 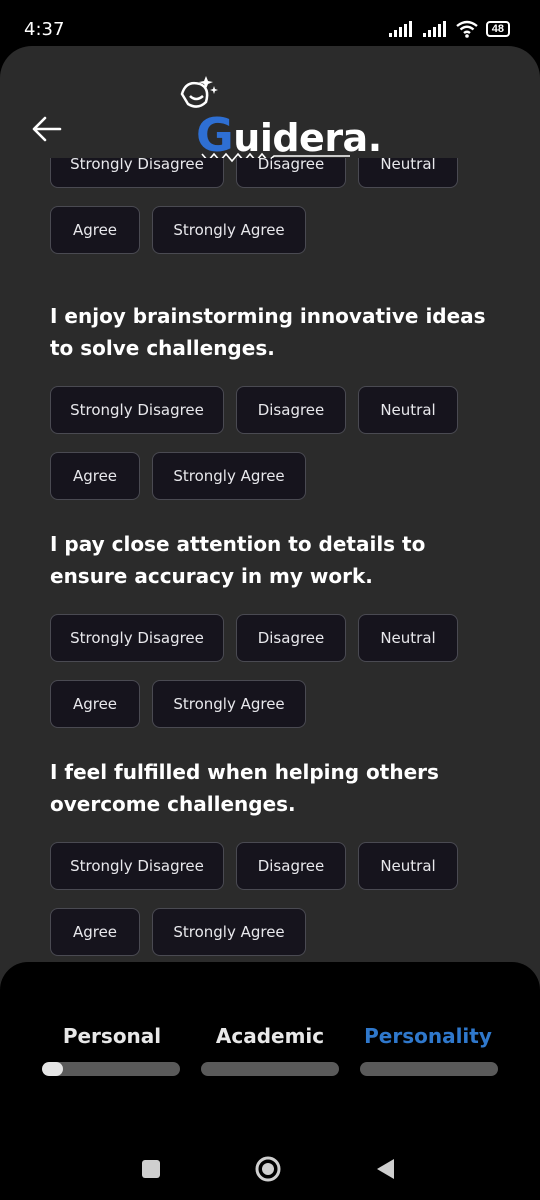 What do you see at coordinates (199, 92) in the screenshot?
I see `logo-mascot-icon` at bounding box center [199, 92].